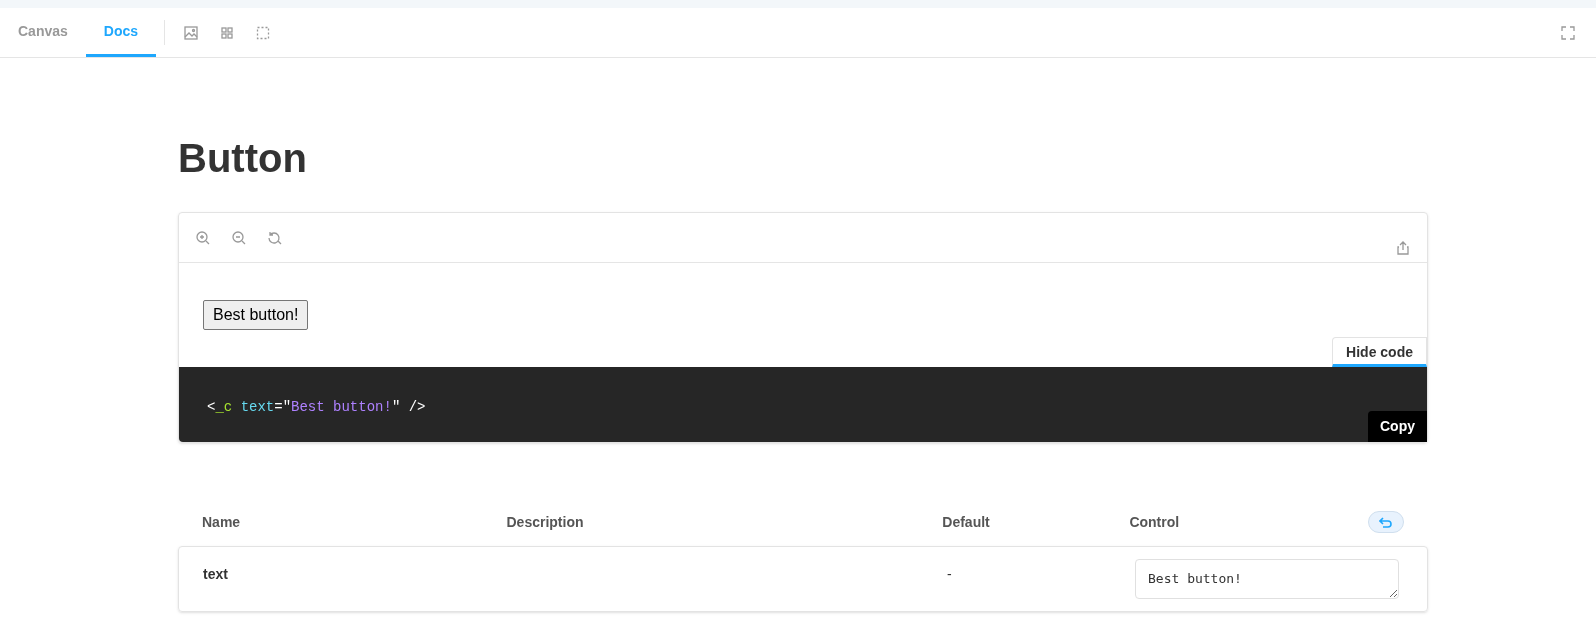  What do you see at coordinates (227, 32) in the screenshot?
I see `grid-icon` at bounding box center [227, 32].